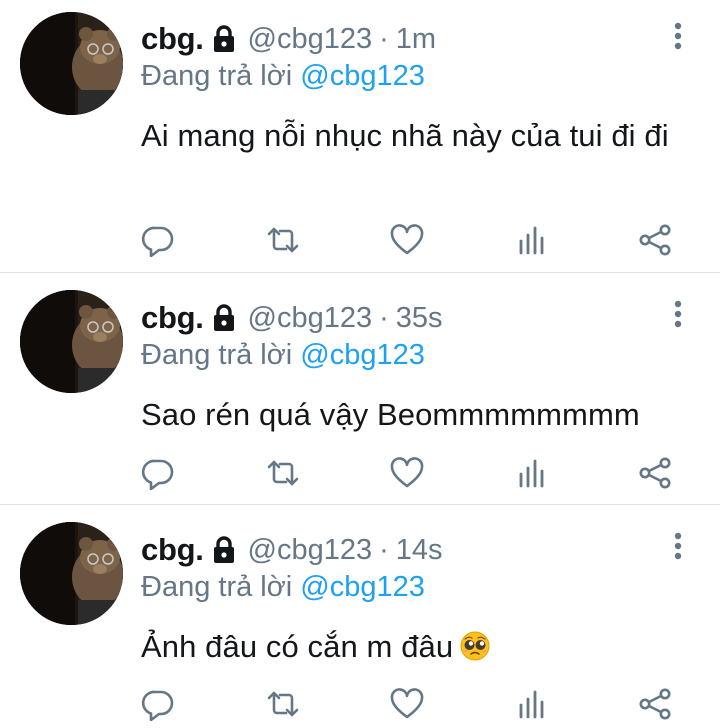 The image size is (720, 728). What do you see at coordinates (405, 135) in the screenshot?
I see `tweet-text: Ai mang nỗi nhục nhã này của tui đi đi` at bounding box center [405, 135].